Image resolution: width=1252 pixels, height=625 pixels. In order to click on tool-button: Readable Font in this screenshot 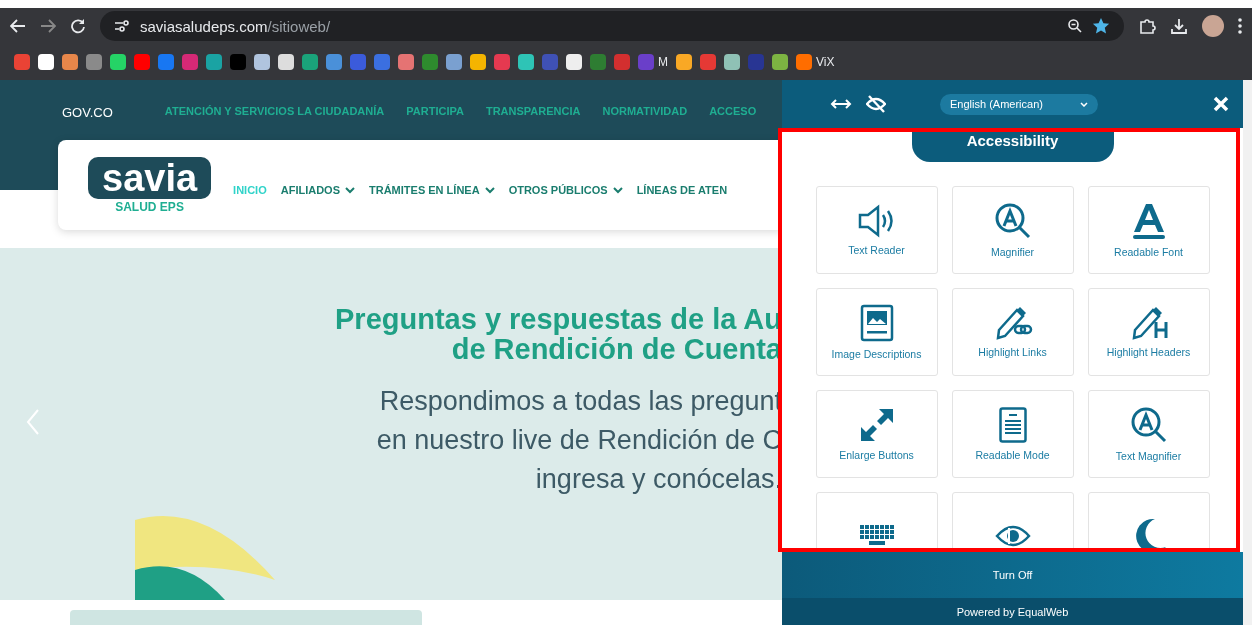, I will do `click(1148, 230)`.